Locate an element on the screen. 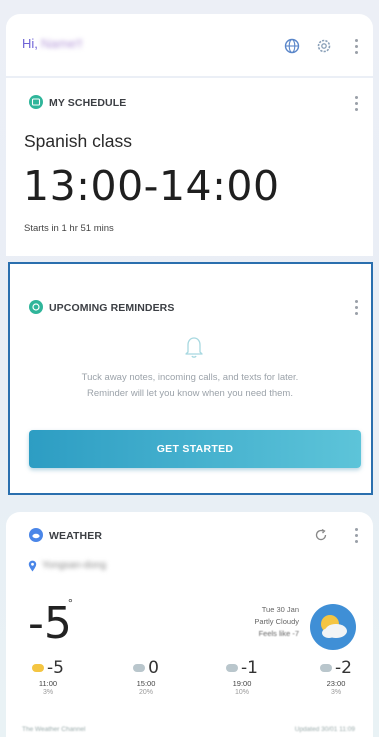 This screenshot has height=737, width=379. user-name: Name!! is located at coordinates (61, 43).